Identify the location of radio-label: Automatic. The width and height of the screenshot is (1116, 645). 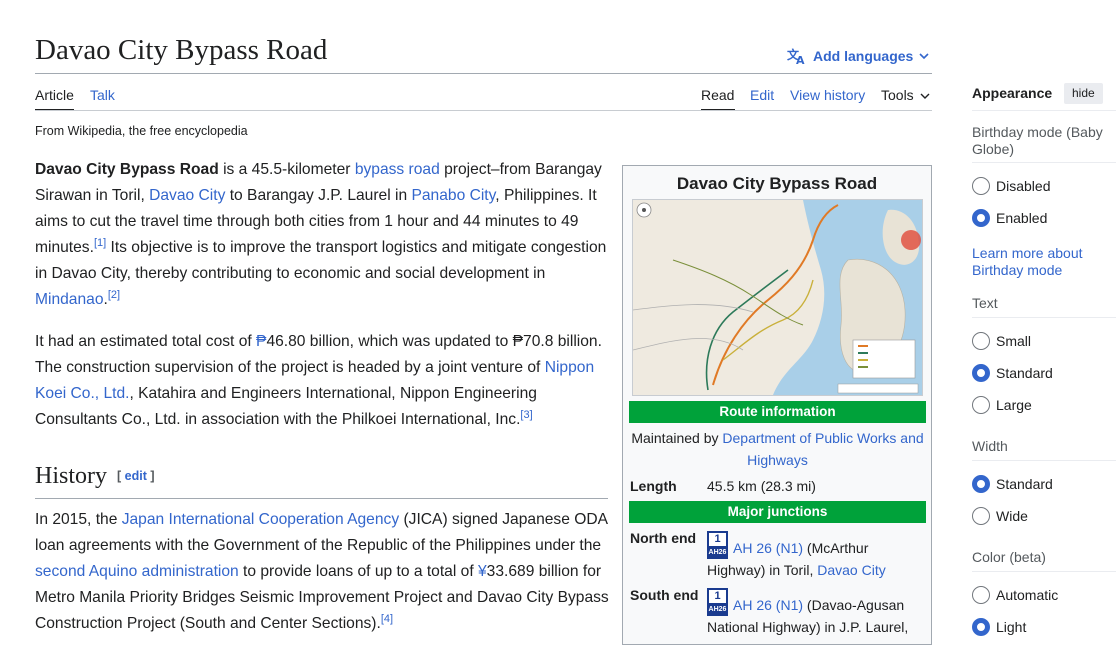
(1027, 595).